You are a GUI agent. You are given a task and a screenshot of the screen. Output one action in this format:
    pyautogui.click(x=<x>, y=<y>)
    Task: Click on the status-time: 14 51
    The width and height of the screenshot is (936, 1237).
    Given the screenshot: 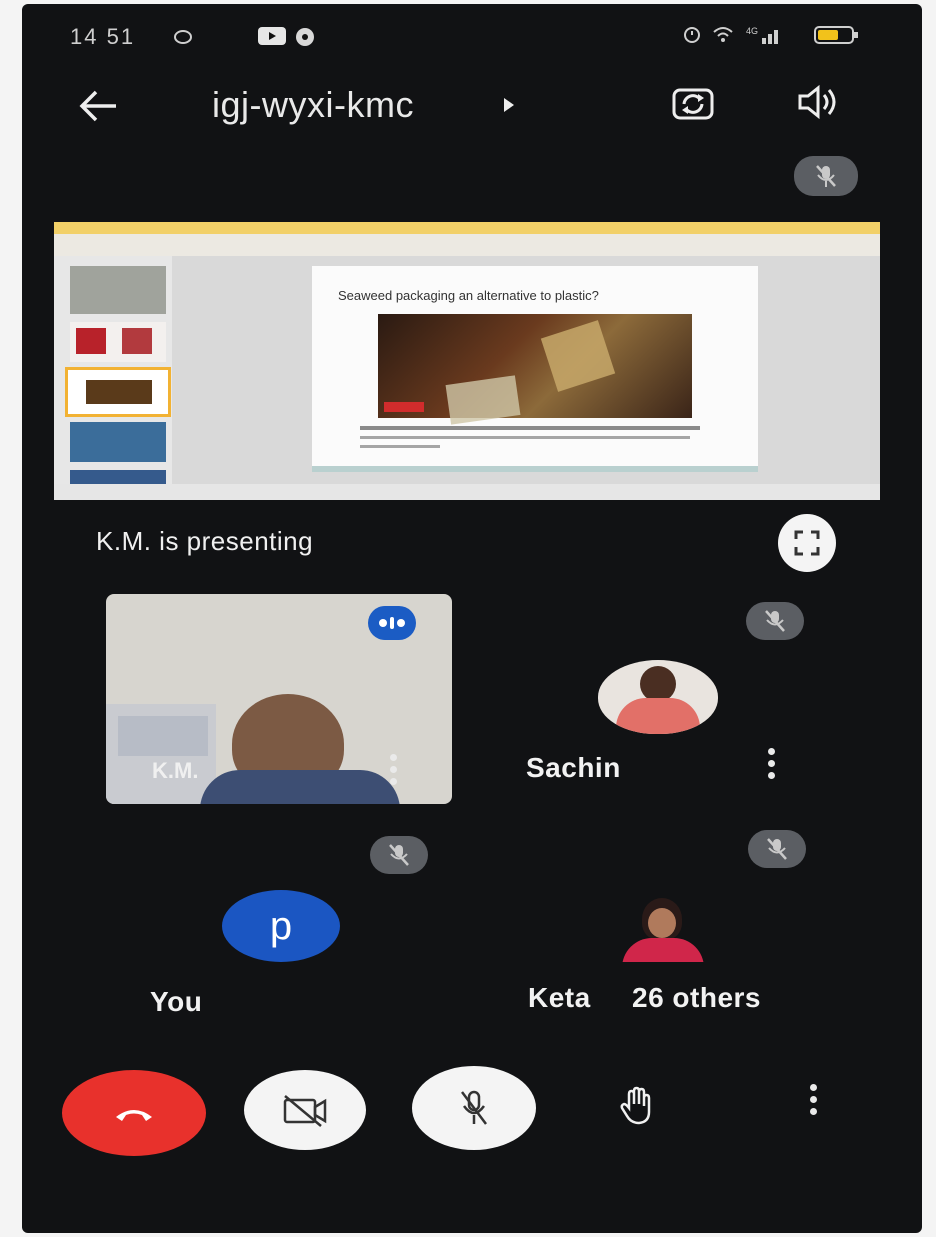 What is the action you would take?
    pyautogui.click(x=103, y=36)
    